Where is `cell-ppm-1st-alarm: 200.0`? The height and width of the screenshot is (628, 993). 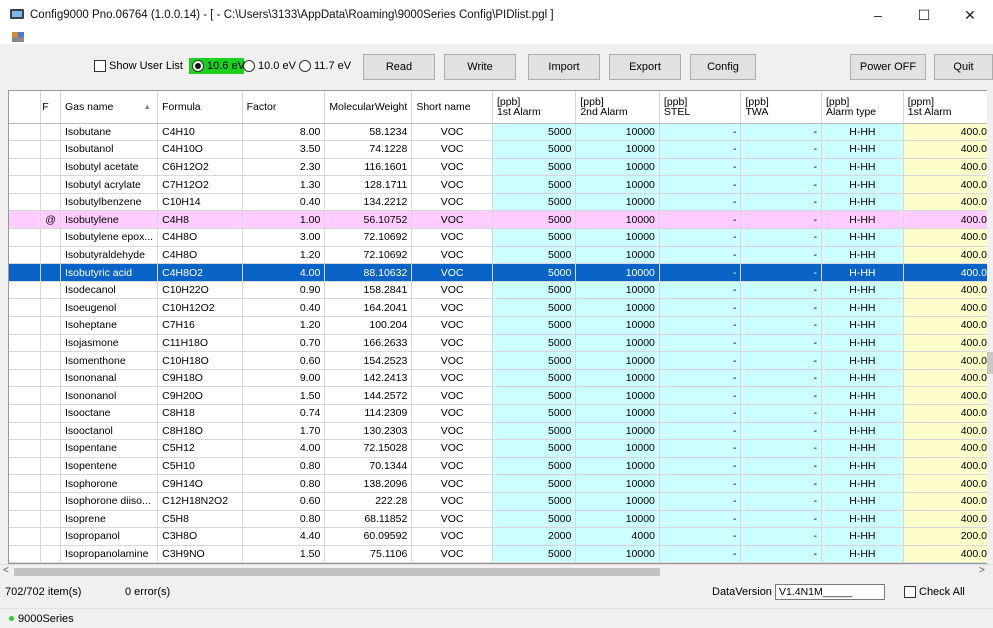
cell-ppm-1st-alarm: 200.0 is located at coordinates (947, 536).